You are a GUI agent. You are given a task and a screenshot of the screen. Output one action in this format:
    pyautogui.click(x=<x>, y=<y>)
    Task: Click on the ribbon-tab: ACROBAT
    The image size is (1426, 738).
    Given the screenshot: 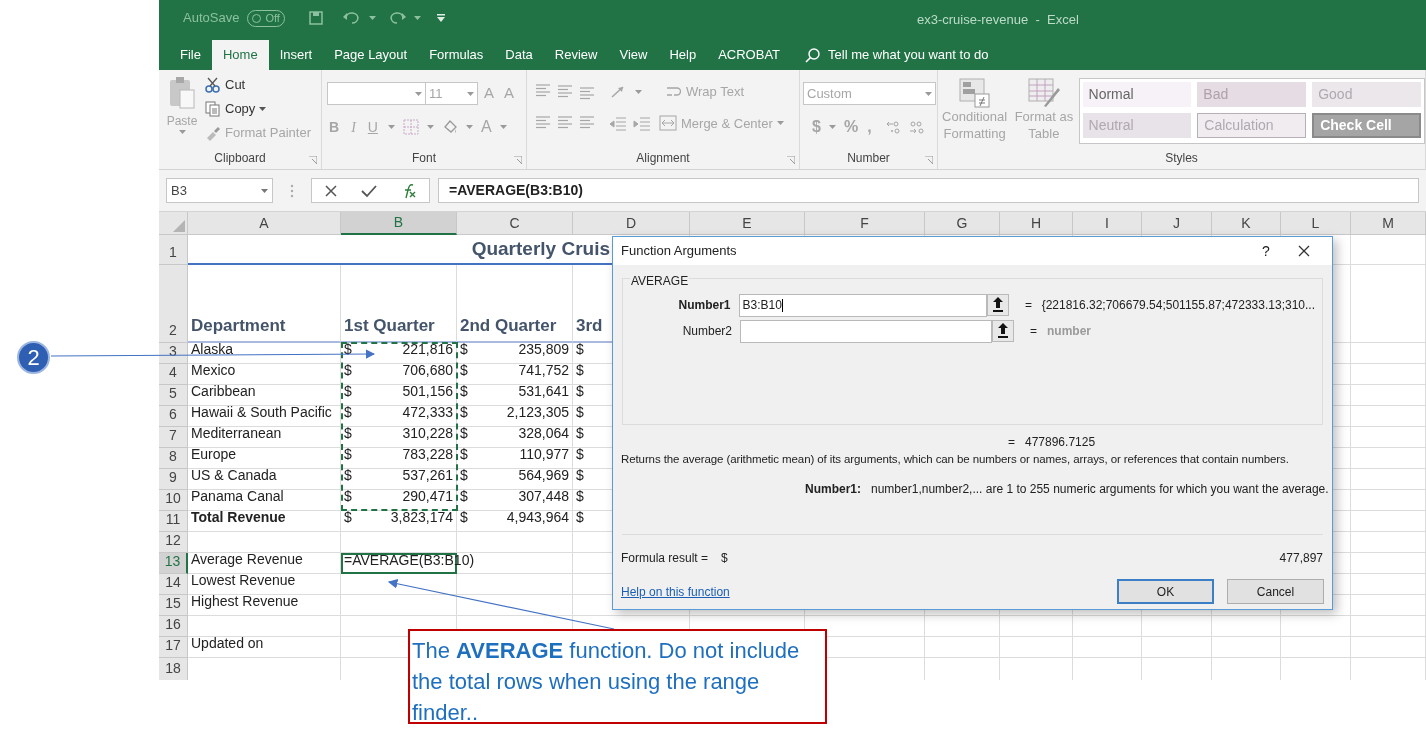 What is the action you would take?
    pyautogui.click(x=749, y=55)
    